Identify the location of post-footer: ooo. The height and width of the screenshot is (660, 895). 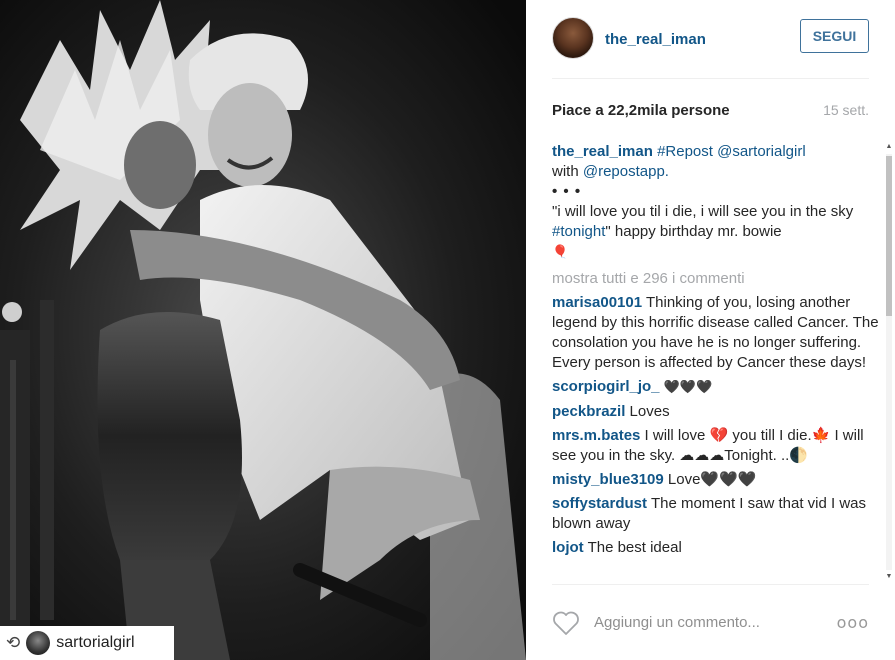
(710, 622).